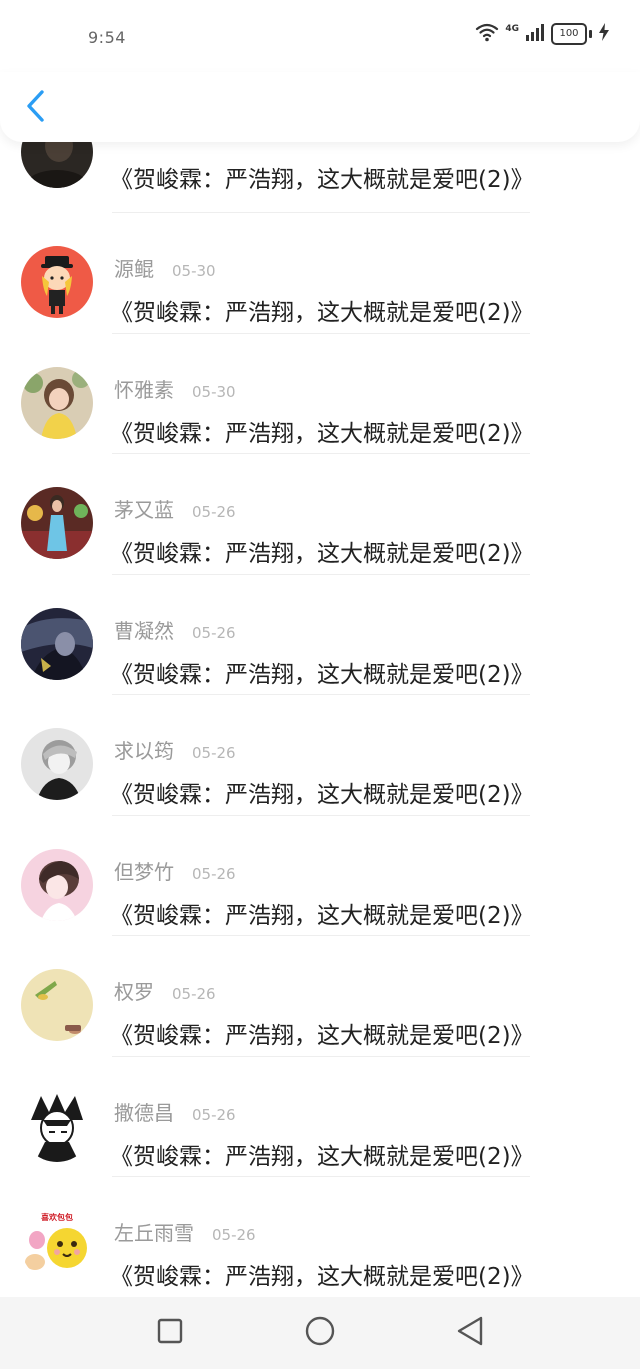  Describe the element at coordinates (320, 1237) in the screenshot. I see `list-item: 喜欢包包 左丘雨雪 05-26 《贺峻霖：严浩翔，这大概就是爱吧(2)》` at that location.